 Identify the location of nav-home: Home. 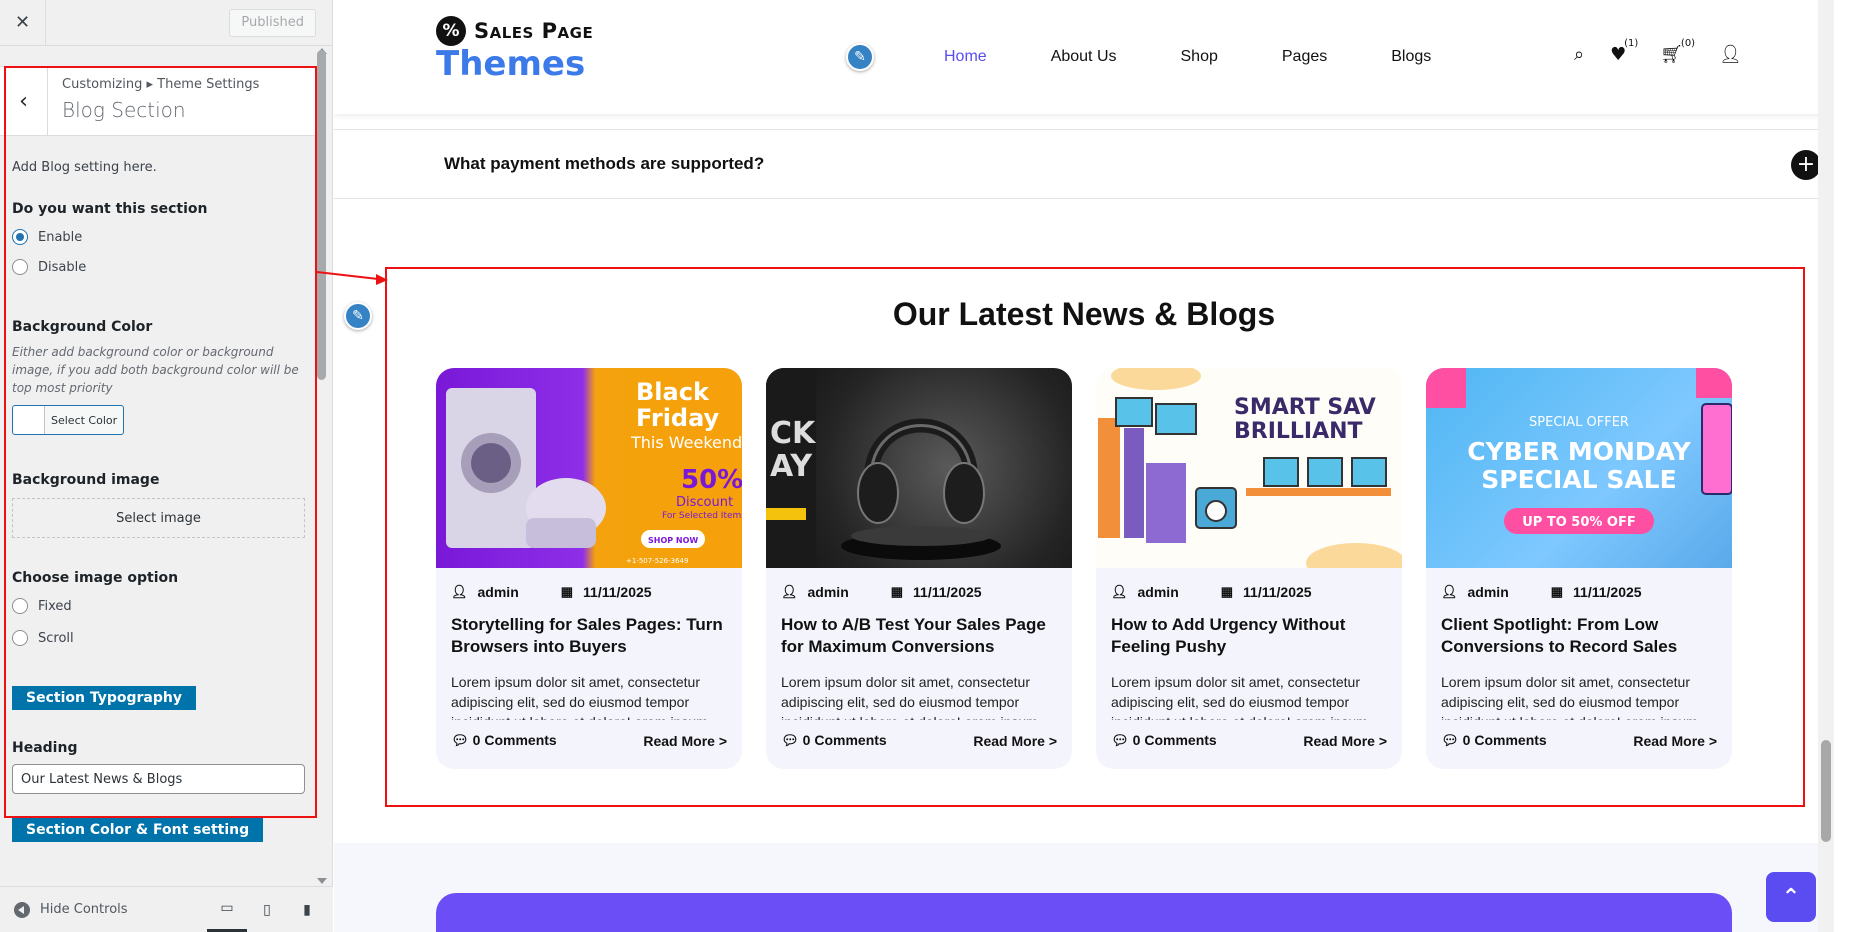
(965, 57).